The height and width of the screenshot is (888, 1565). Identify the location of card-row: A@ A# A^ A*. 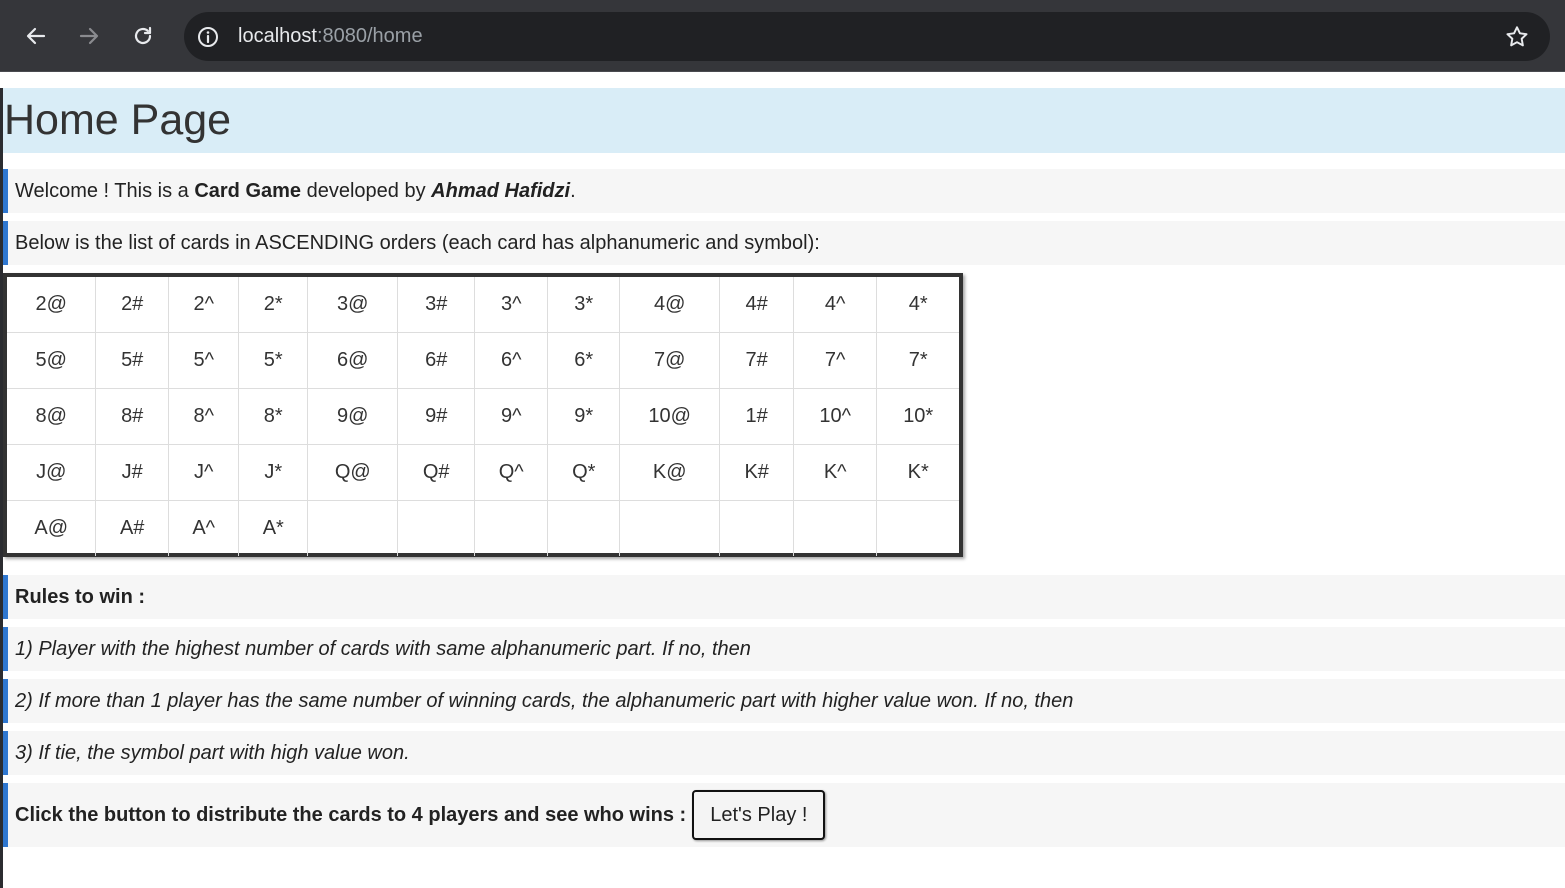
(483, 528).